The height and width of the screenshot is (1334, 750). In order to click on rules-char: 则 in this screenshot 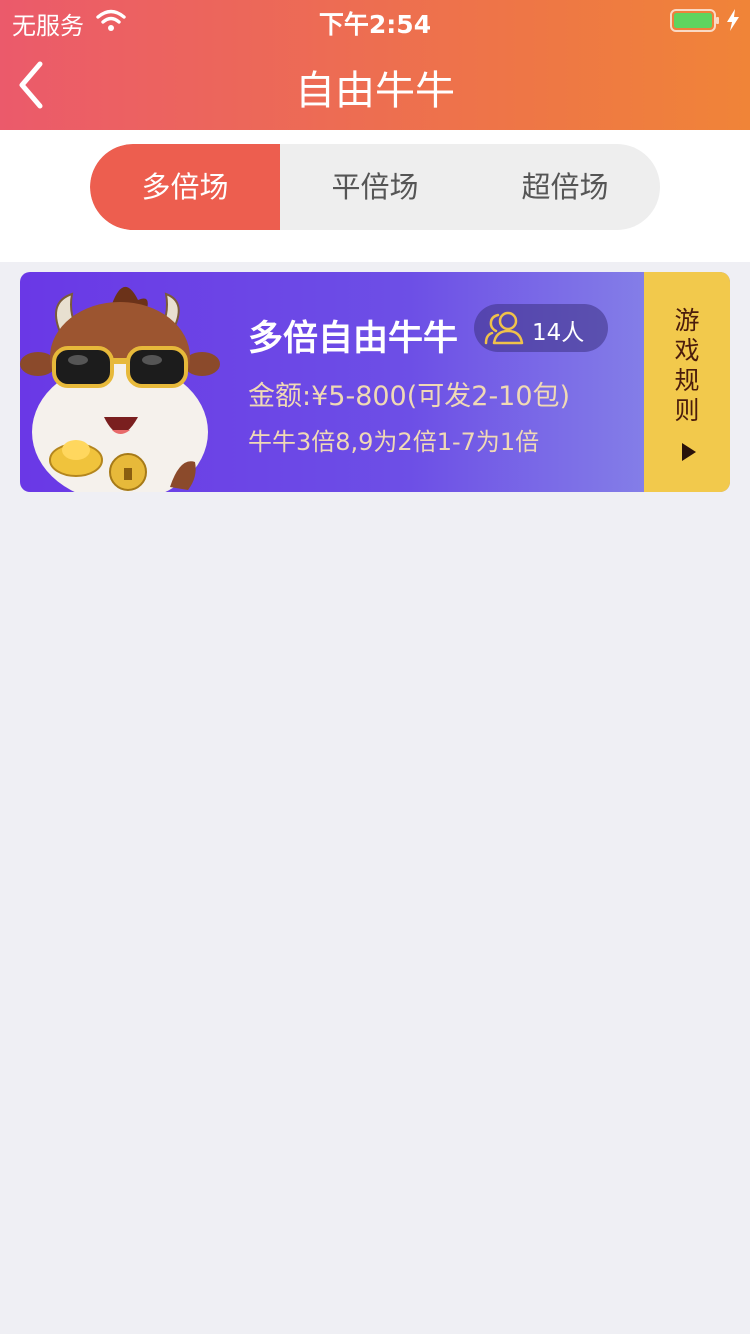, I will do `click(687, 410)`.